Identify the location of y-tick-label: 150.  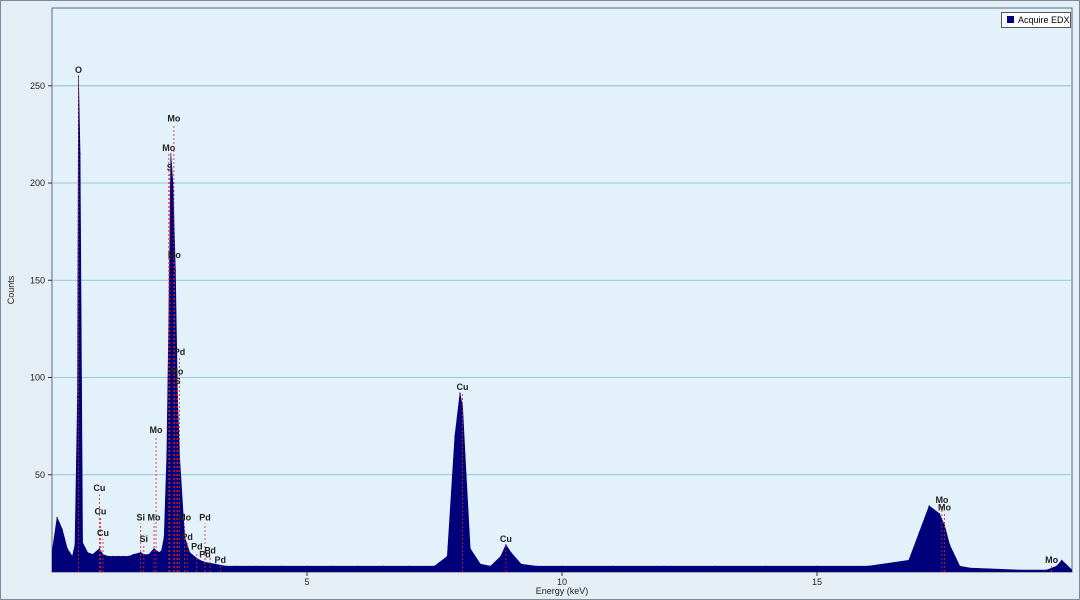
(37, 280).